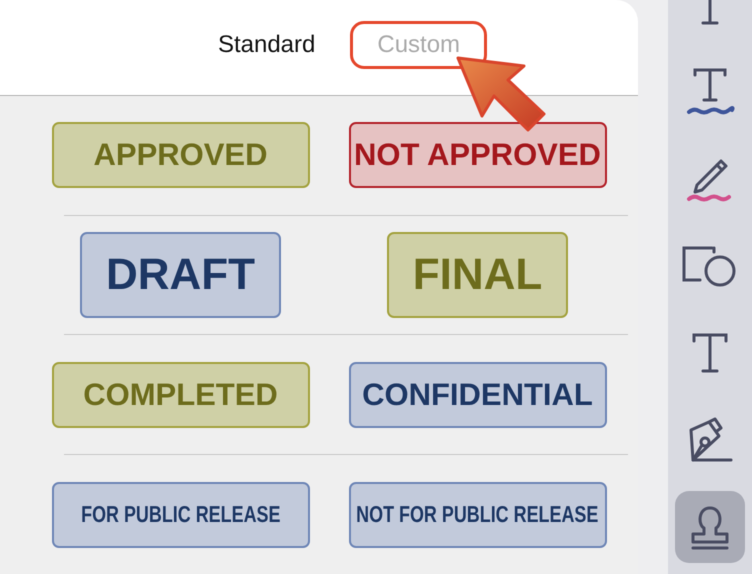  What do you see at coordinates (710, 266) in the screenshot?
I see `shapes-icon` at bounding box center [710, 266].